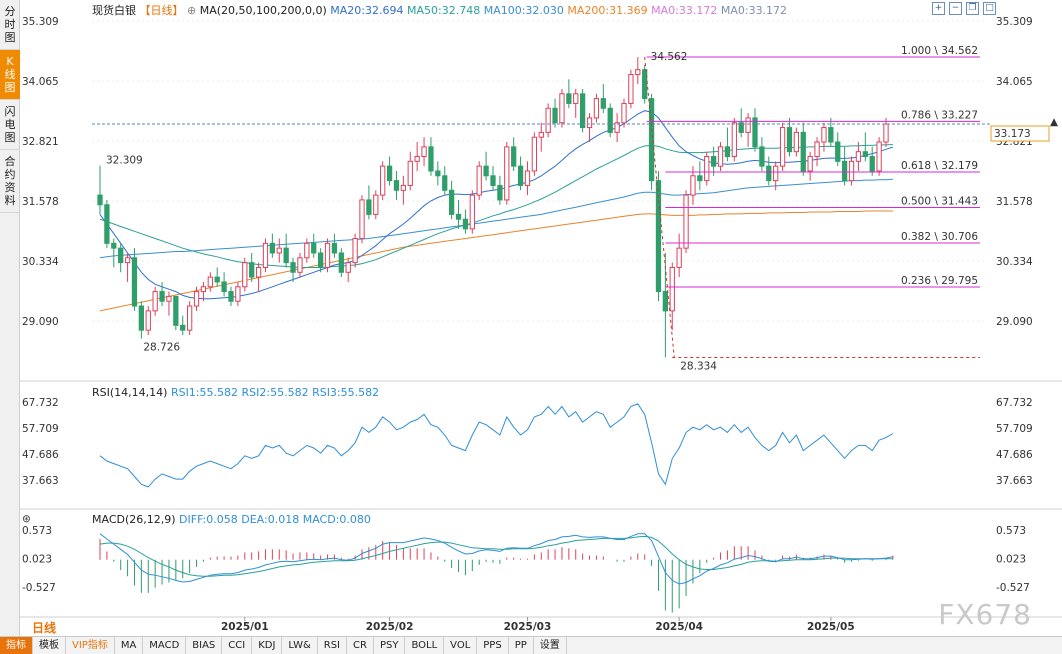 The width and height of the screenshot is (1062, 654). Describe the element at coordinates (40, 403) in the screenshot. I see `rsi-tick-left-0: 67.732` at that location.